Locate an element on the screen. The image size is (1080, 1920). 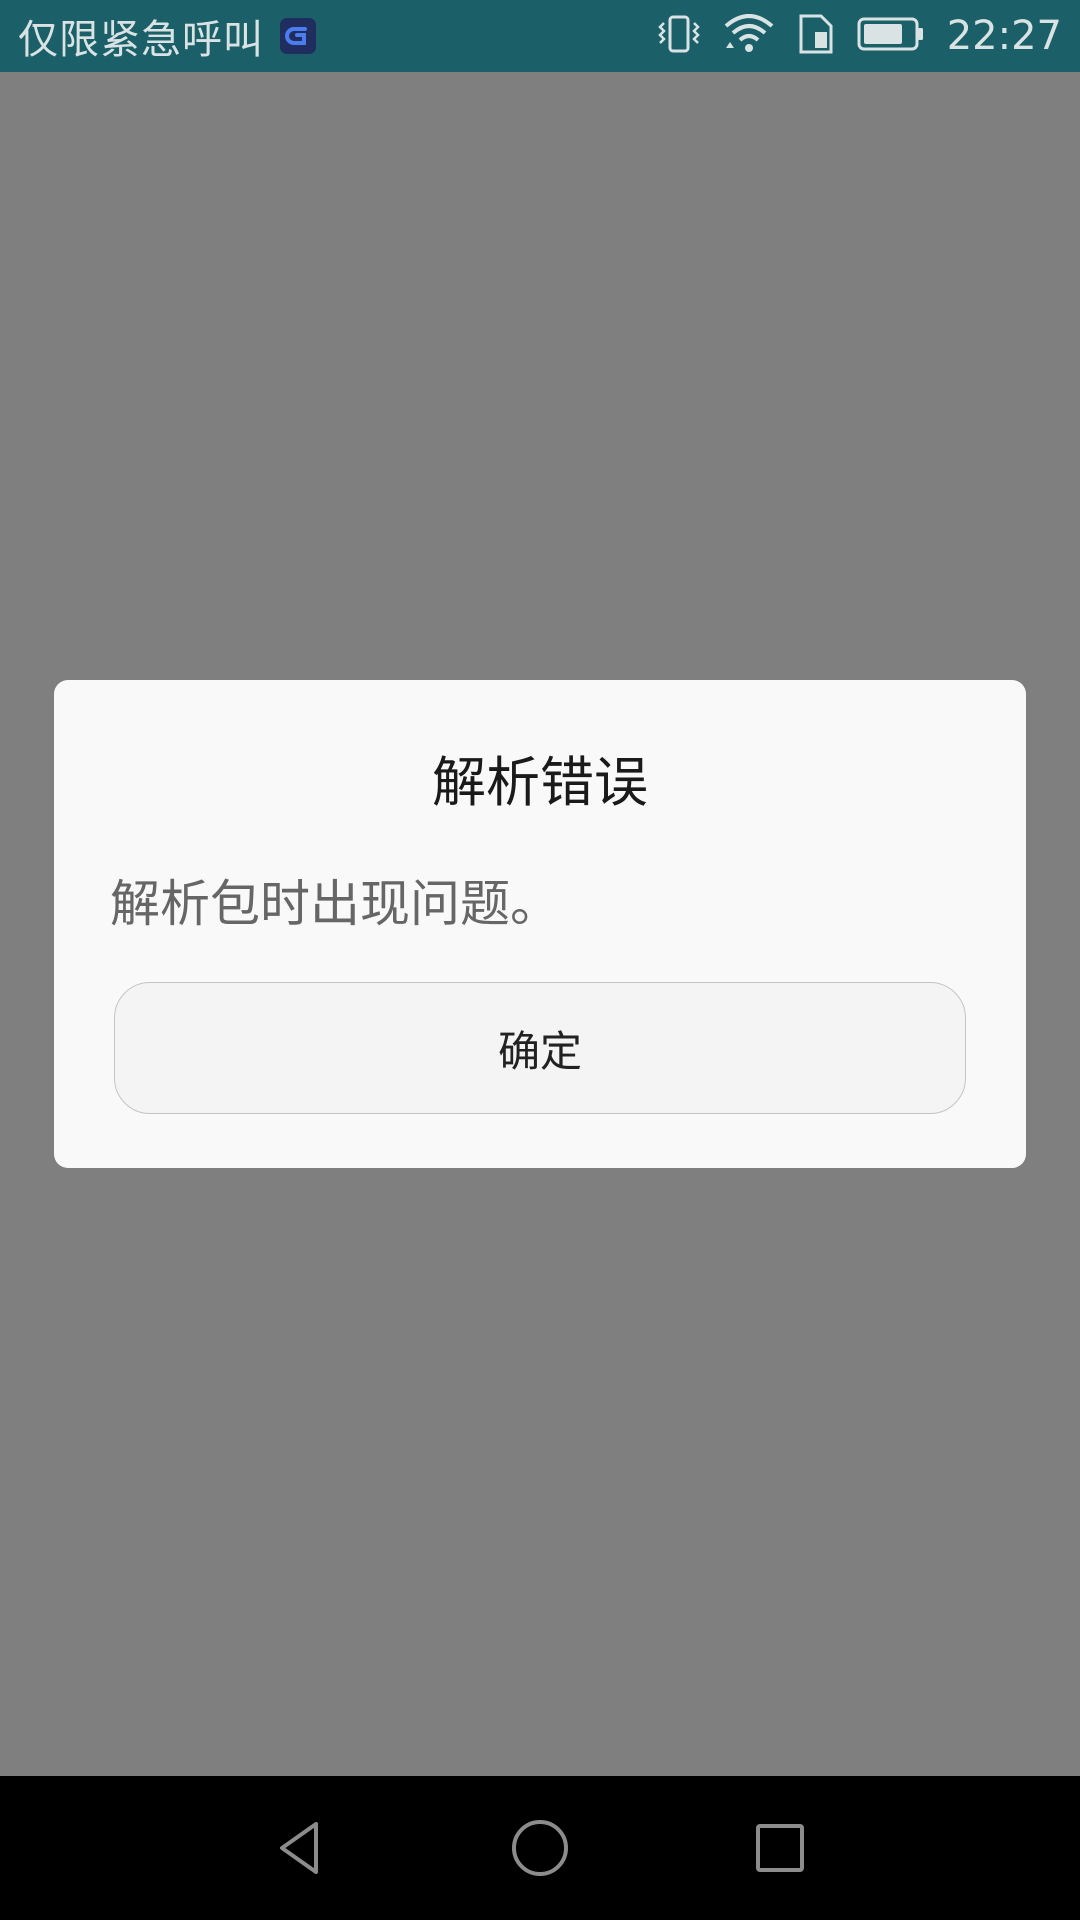
dialog-title: 解析错误 is located at coordinates (540, 782).